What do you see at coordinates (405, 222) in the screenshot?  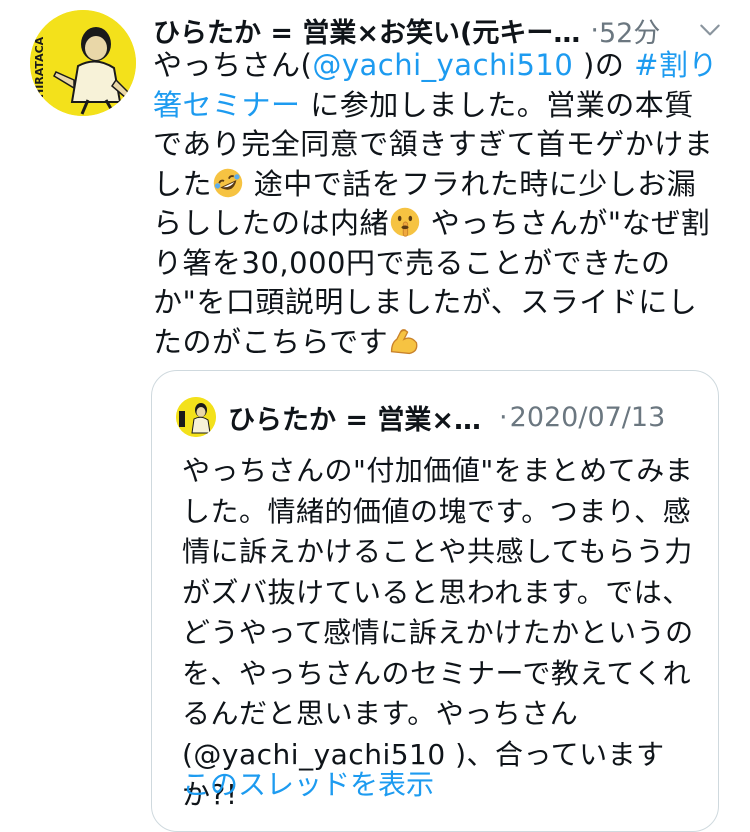 I see `shushing-face-emoji-icon` at bounding box center [405, 222].